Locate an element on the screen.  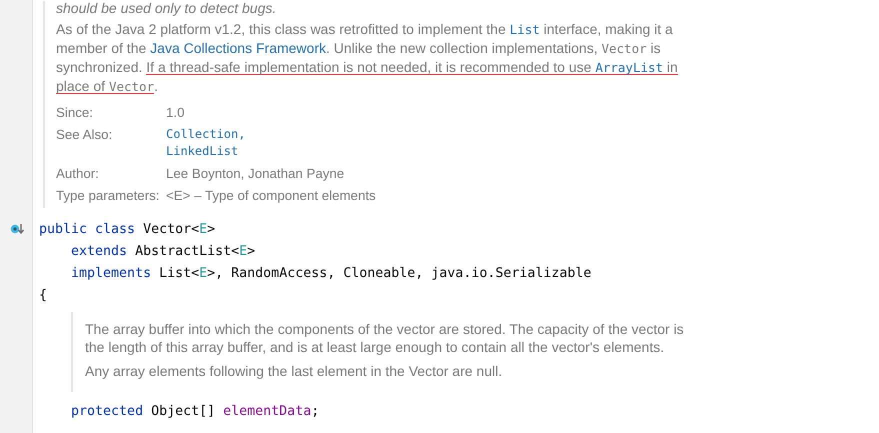
code-line: { is located at coordinates (43, 295).